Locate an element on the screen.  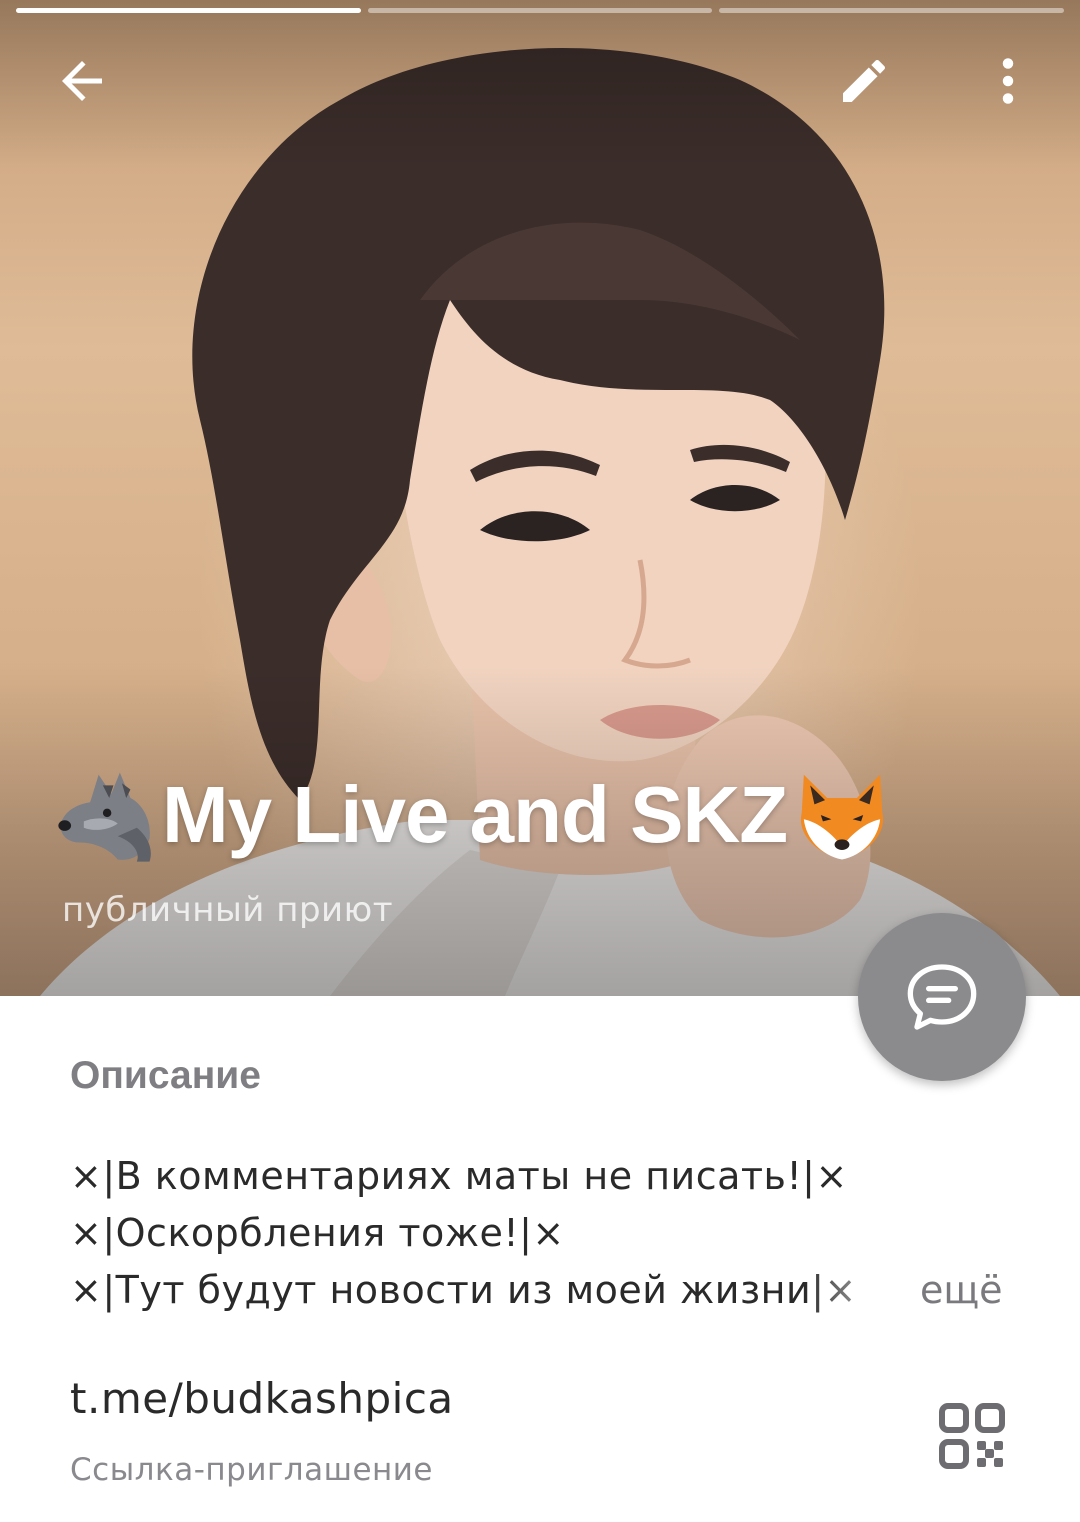
open-chat-button is located at coordinates (942, 997).